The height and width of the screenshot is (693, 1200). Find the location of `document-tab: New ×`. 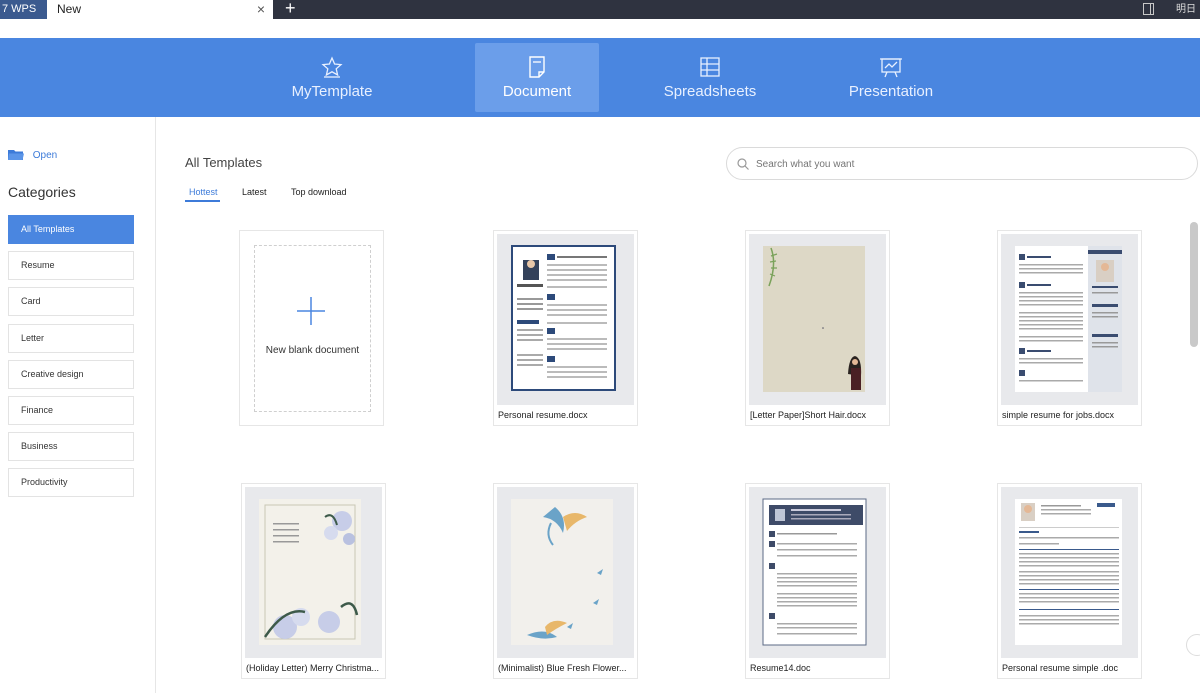

document-tab: New × is located at coordinates (160, 9).